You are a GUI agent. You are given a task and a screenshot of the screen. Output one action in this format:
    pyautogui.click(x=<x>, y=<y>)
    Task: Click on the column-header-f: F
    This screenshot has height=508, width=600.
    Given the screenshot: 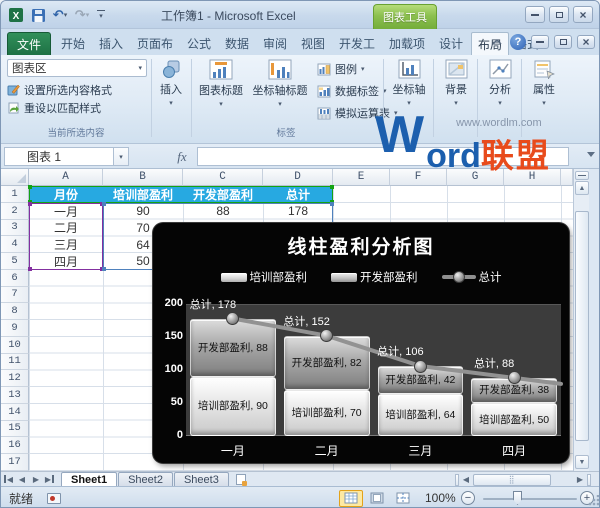 What is the action you would take?
    pyautogui.click(x=418, y=177)
    